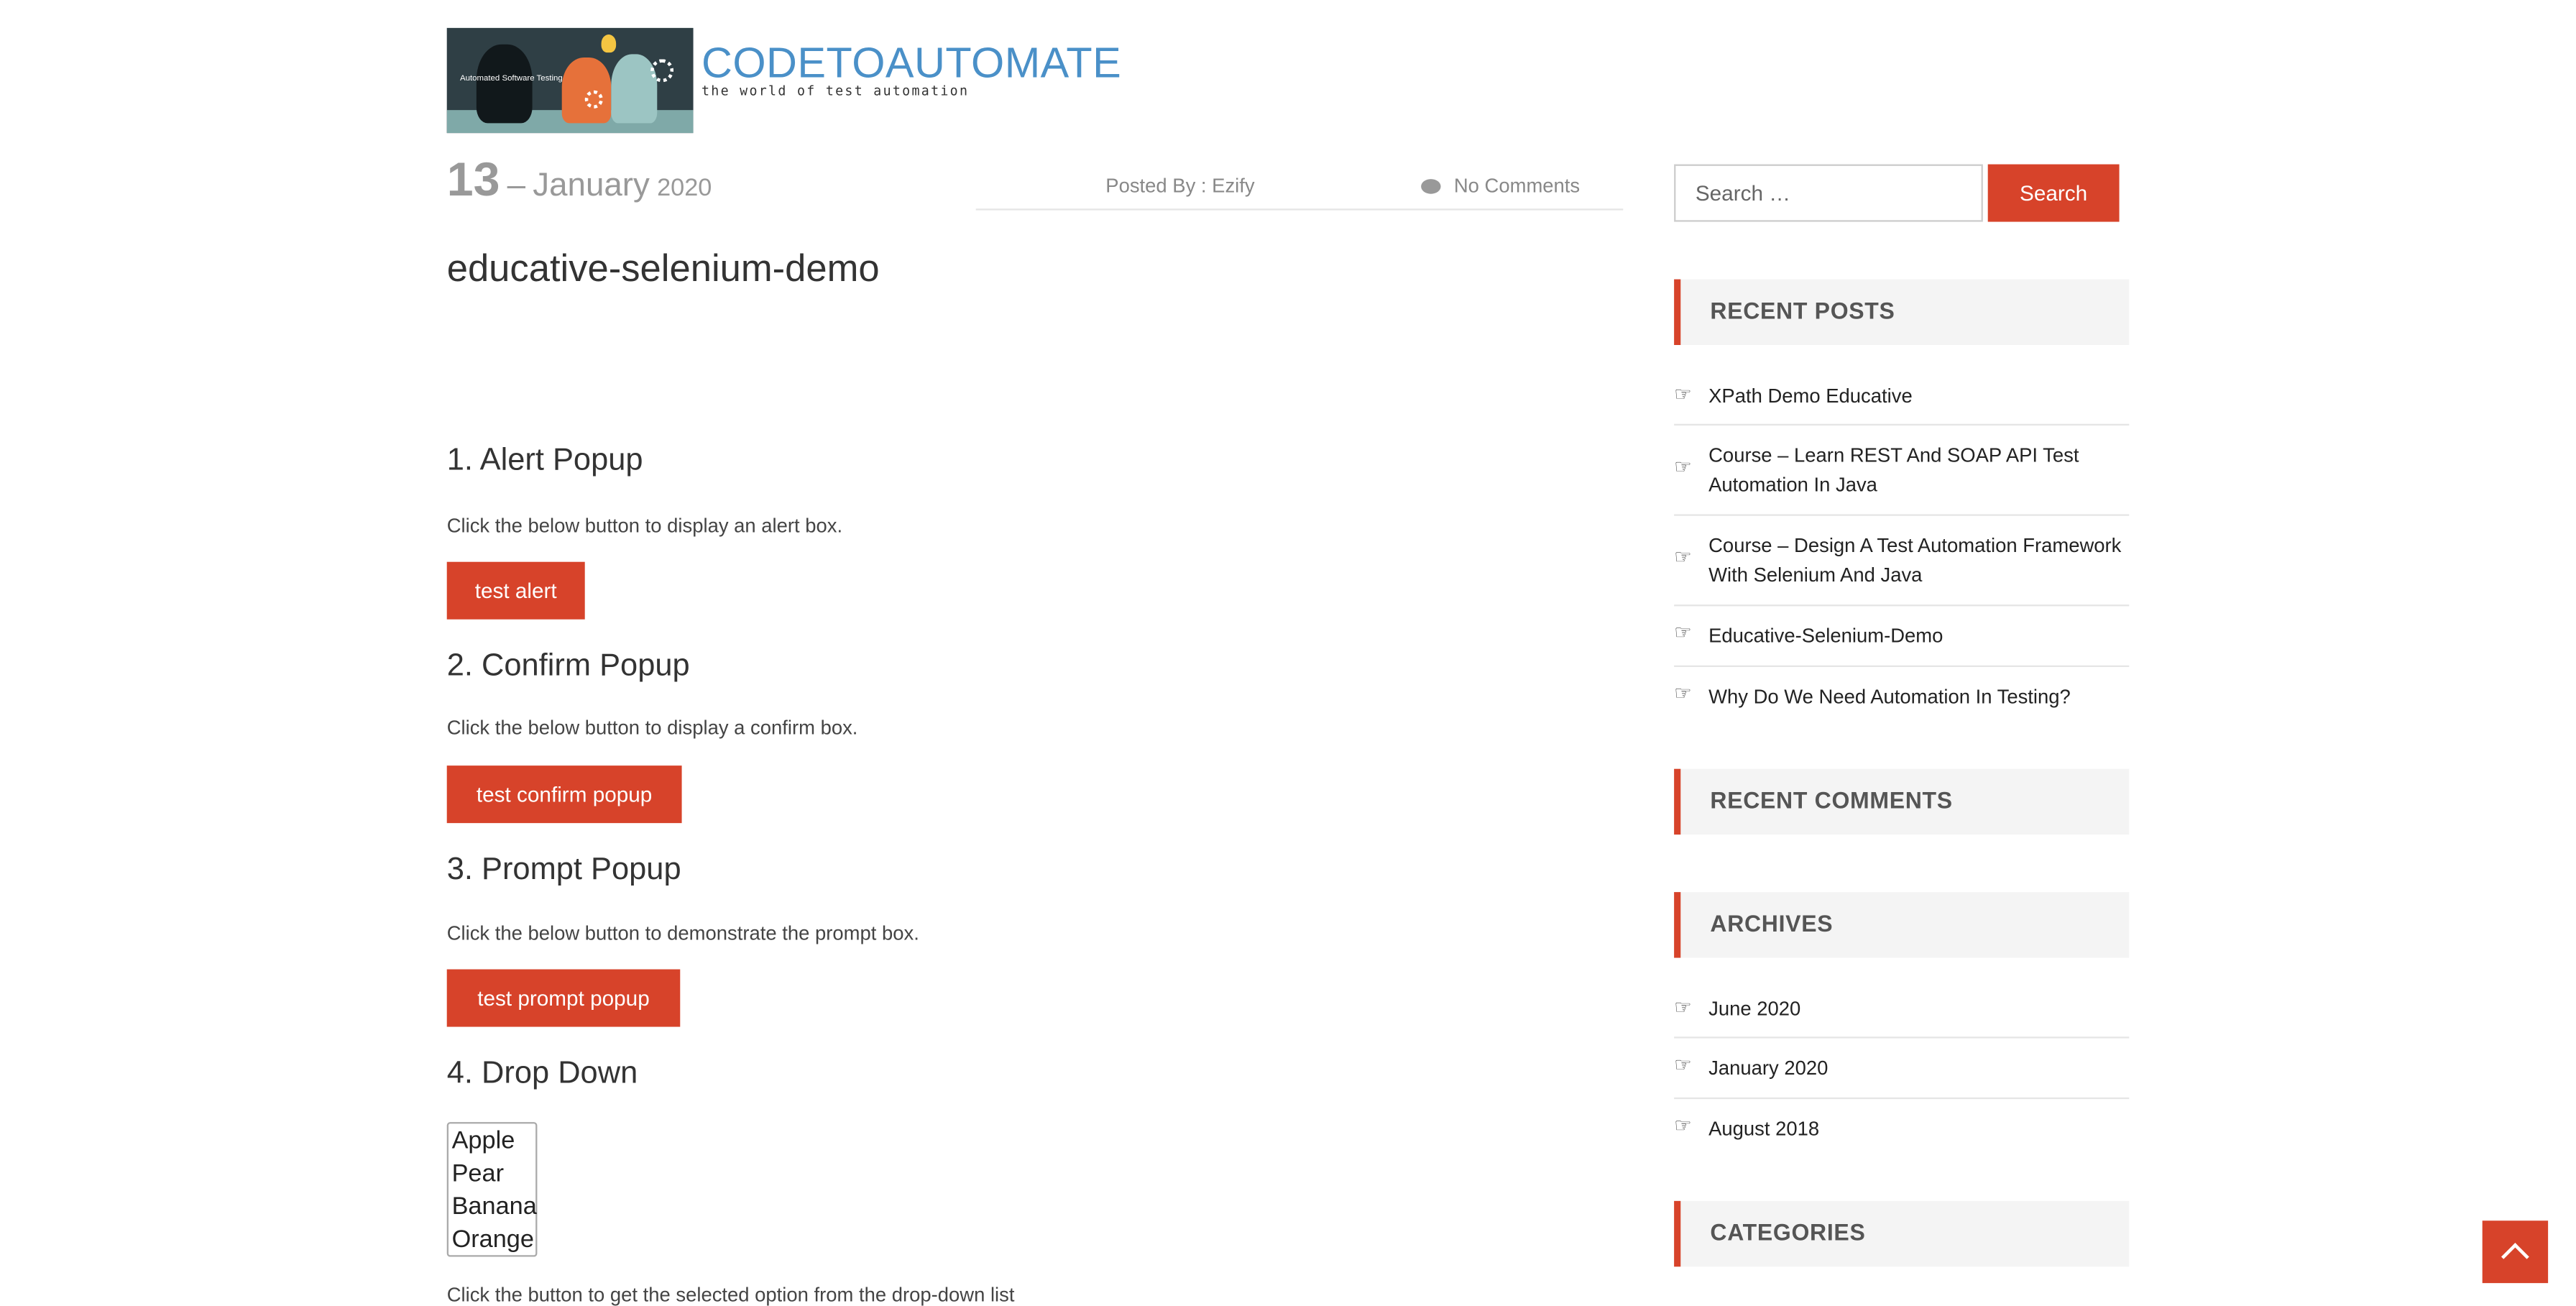 This screenshot has width=2576, height=1306. What do you see at coordinates (591, 185) in the screenshot?
I see `post-month: January` at bounding box center [591, 185].